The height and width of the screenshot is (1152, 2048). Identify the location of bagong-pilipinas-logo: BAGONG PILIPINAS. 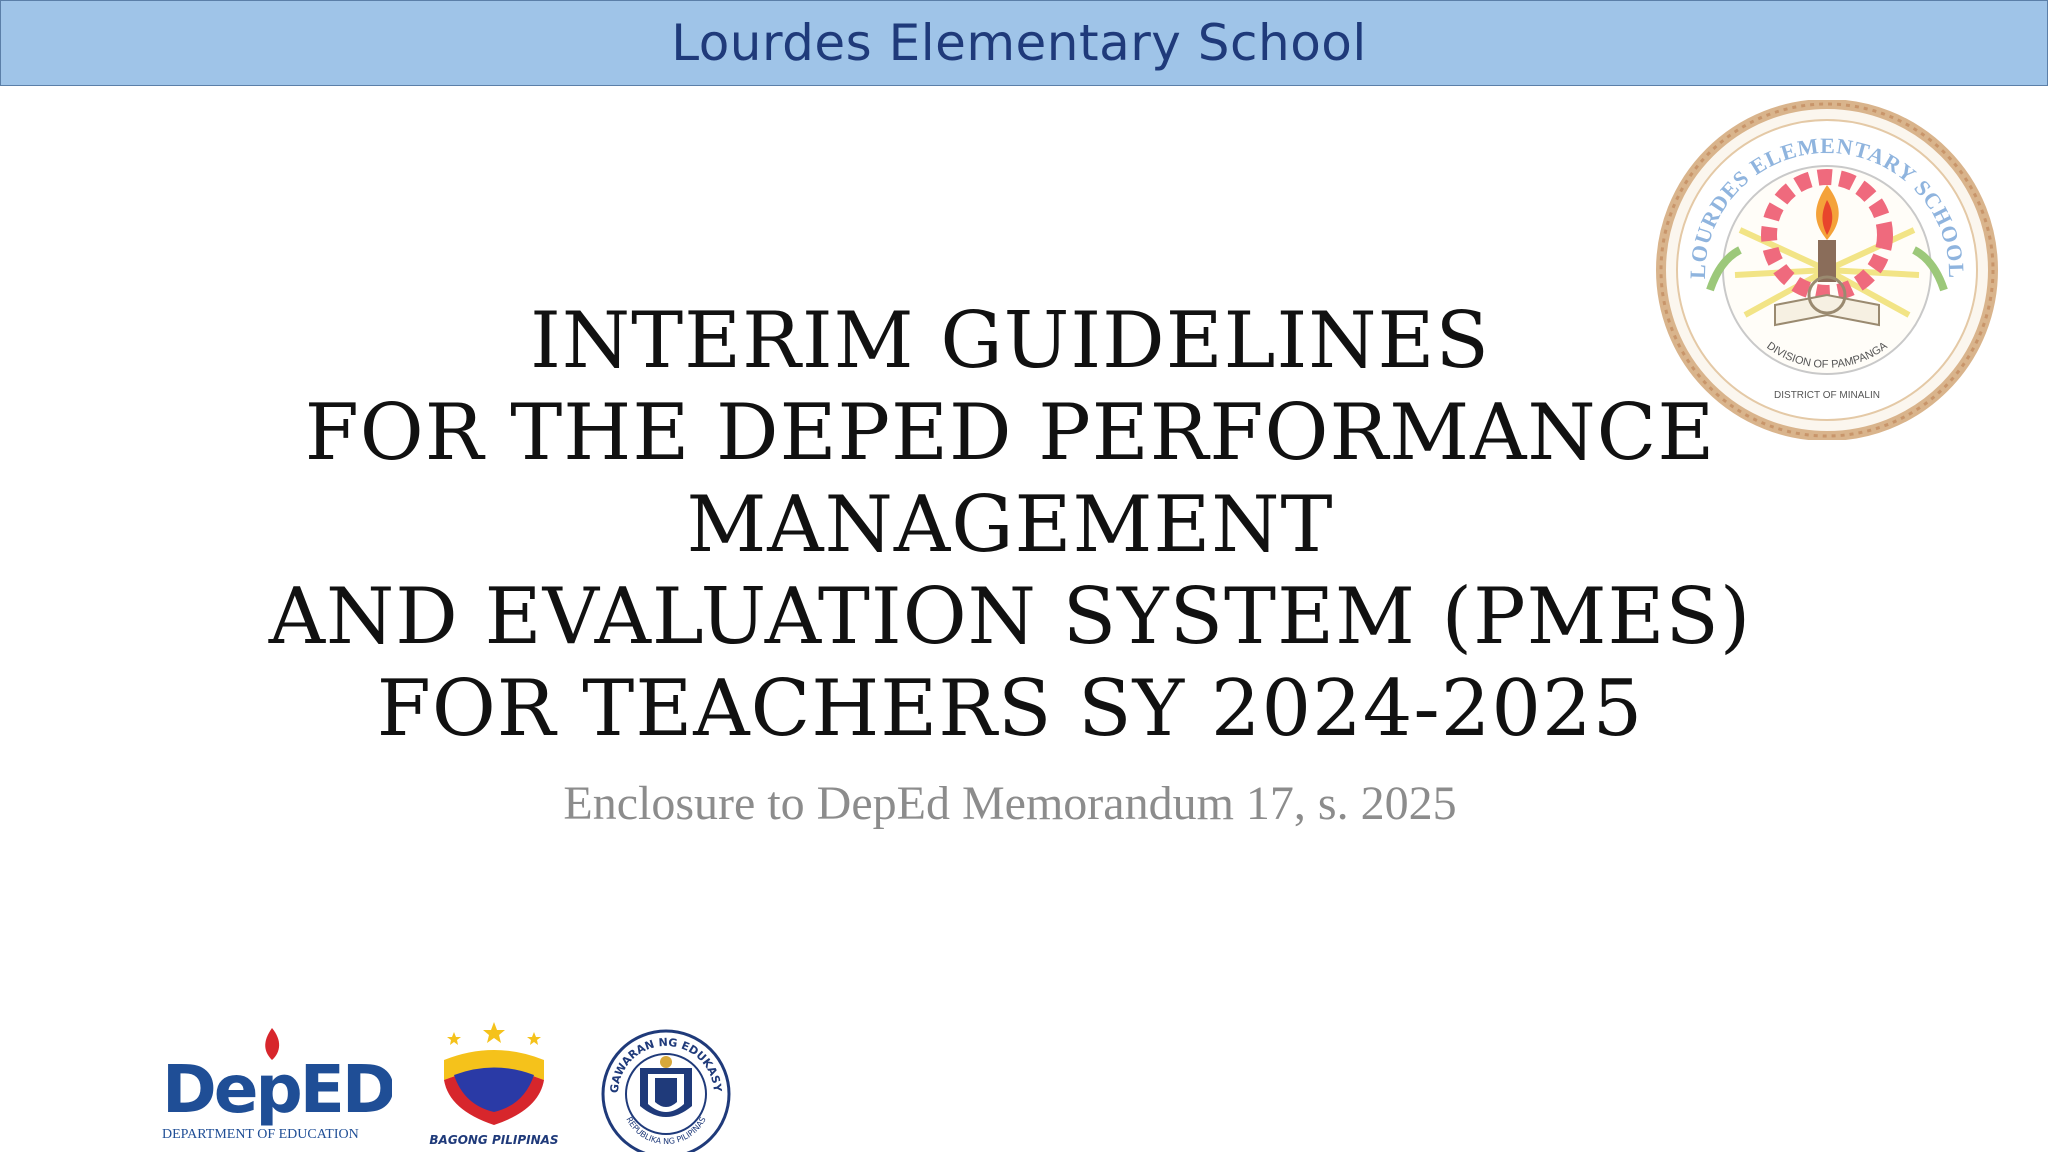
(494, 1084).